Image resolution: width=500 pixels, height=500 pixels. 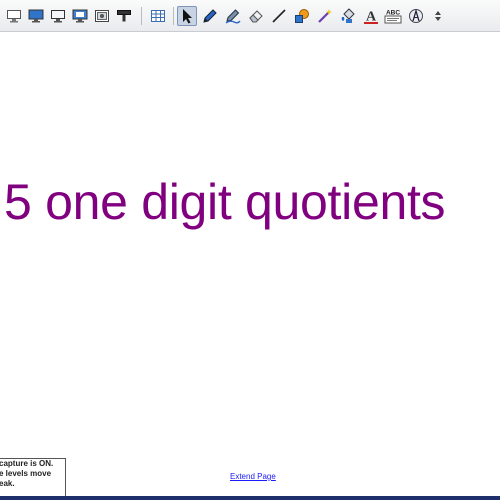 I want to click on screen-capture-icon, so click(x=14, y=16).